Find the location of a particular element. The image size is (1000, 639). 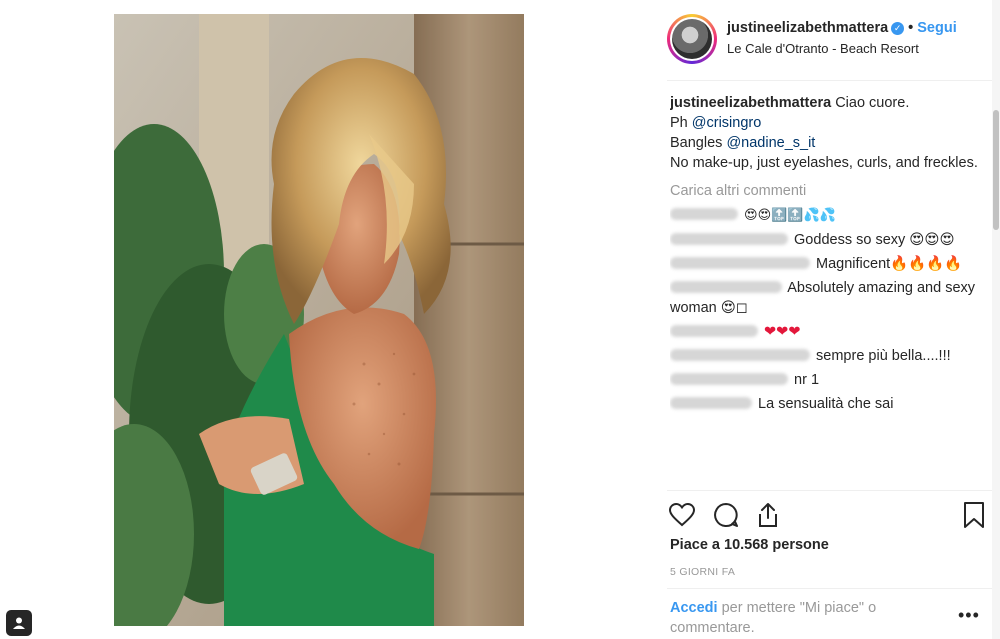

comment-text: sempre più bella....!!! is located at coordinates (883, 356).